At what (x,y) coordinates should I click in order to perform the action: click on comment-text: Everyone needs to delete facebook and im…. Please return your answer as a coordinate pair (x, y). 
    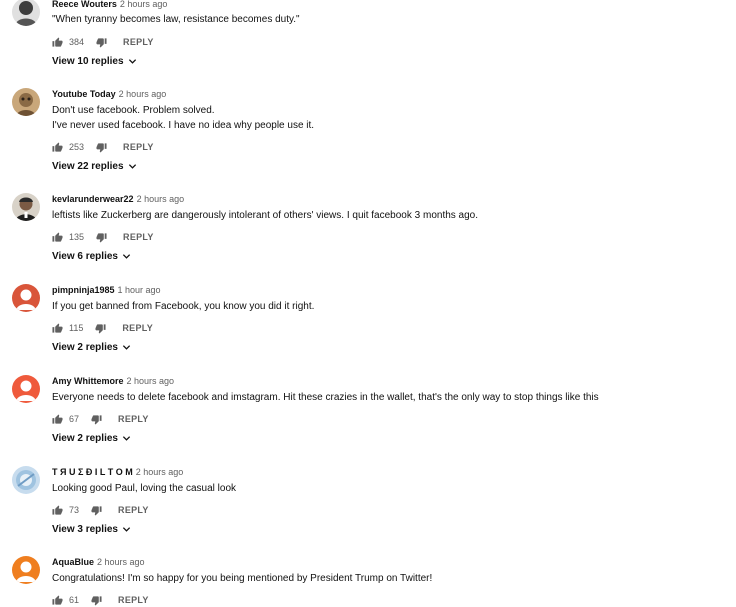
    Looking at the image, I should click on (325, 397).